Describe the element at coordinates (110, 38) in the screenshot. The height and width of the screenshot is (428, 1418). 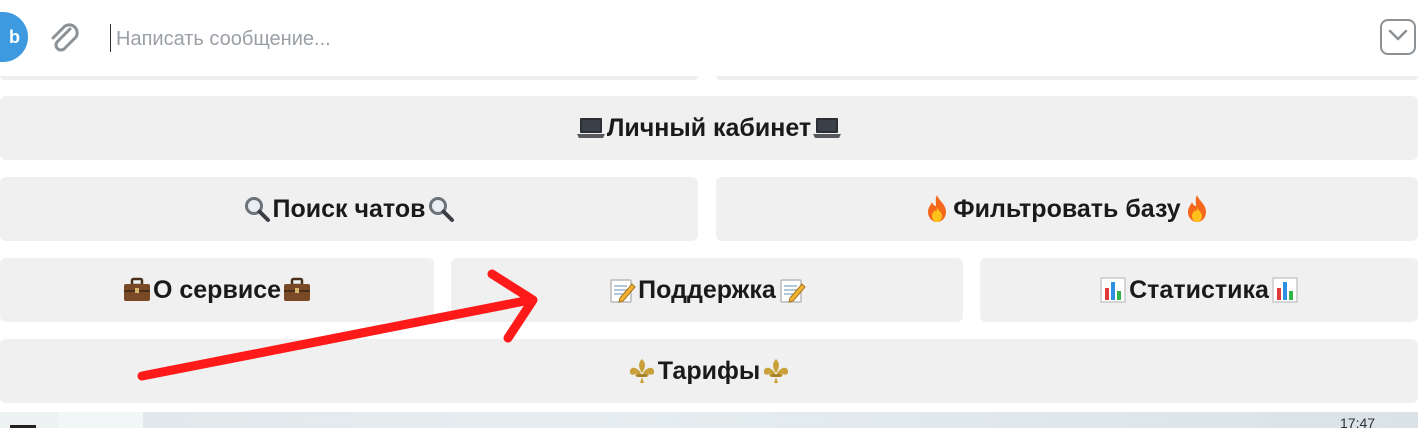
I see `text-cursor` at that location.